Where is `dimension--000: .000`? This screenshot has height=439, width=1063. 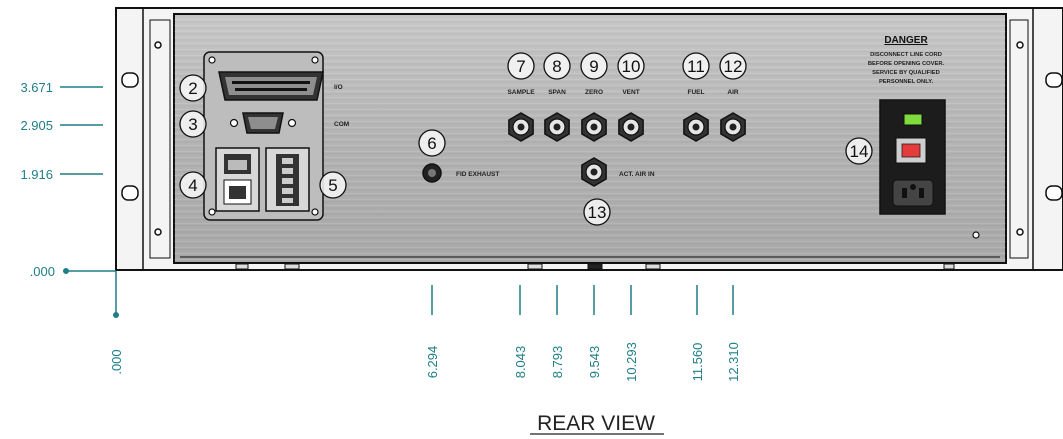
dimension--000: .000 is located at coordinates (116, 361).